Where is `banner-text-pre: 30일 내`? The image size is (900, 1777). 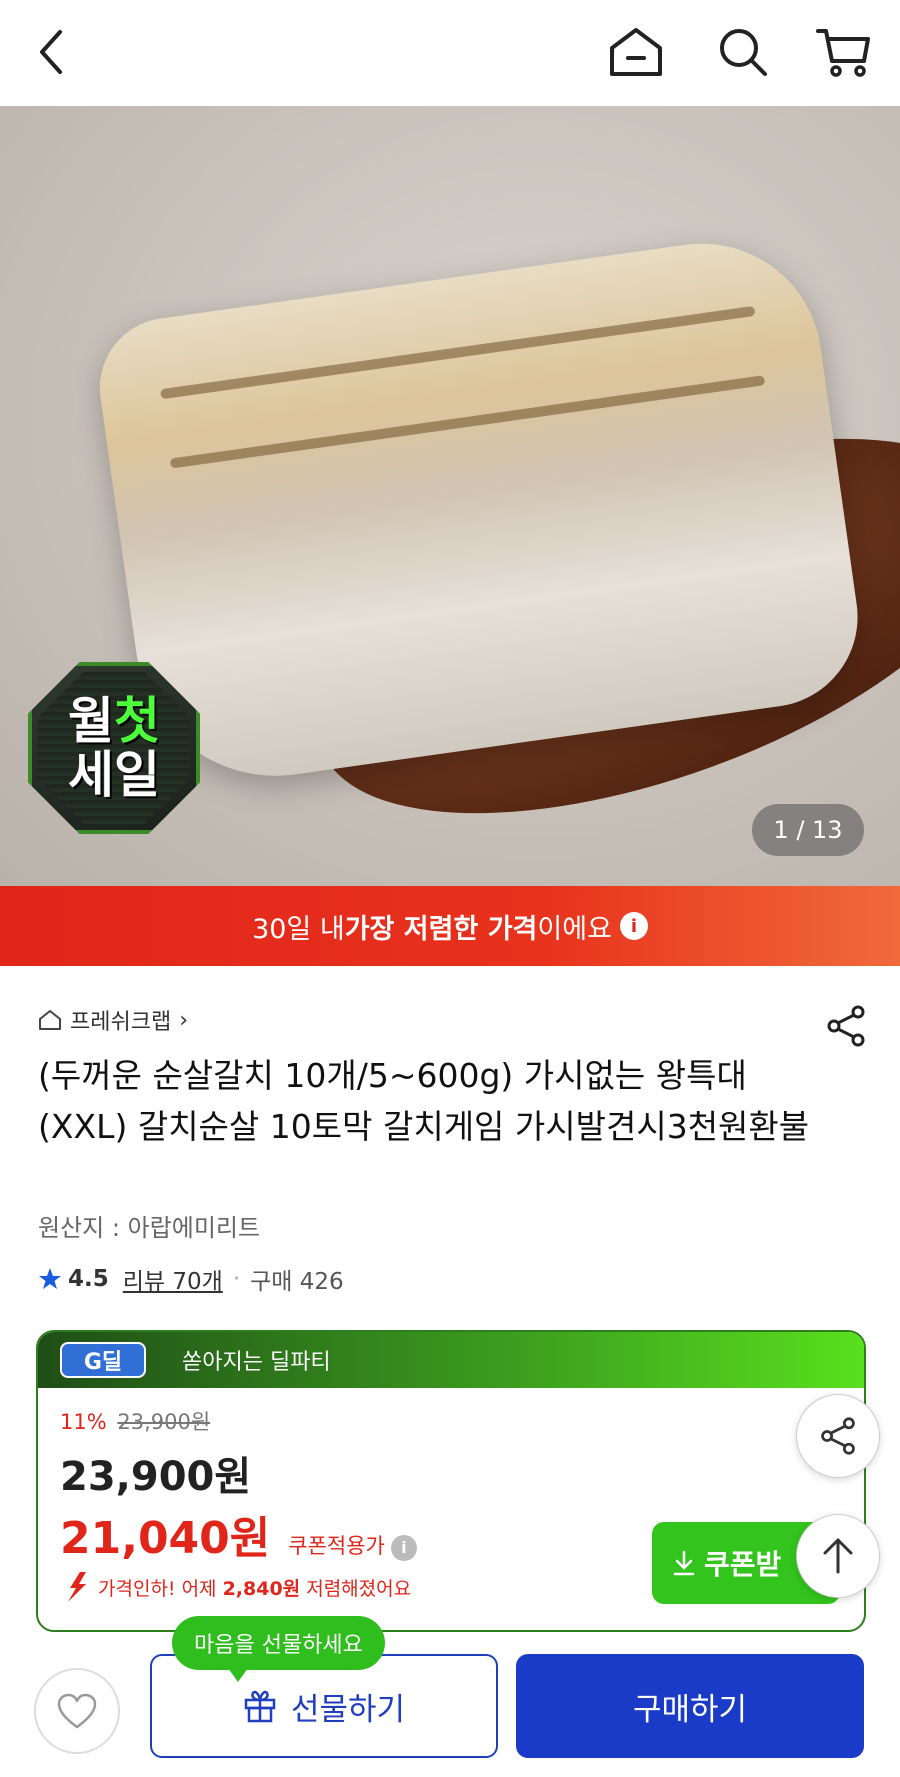
banner-text-pre: 30일 내 is located at coordinates (298, 929).